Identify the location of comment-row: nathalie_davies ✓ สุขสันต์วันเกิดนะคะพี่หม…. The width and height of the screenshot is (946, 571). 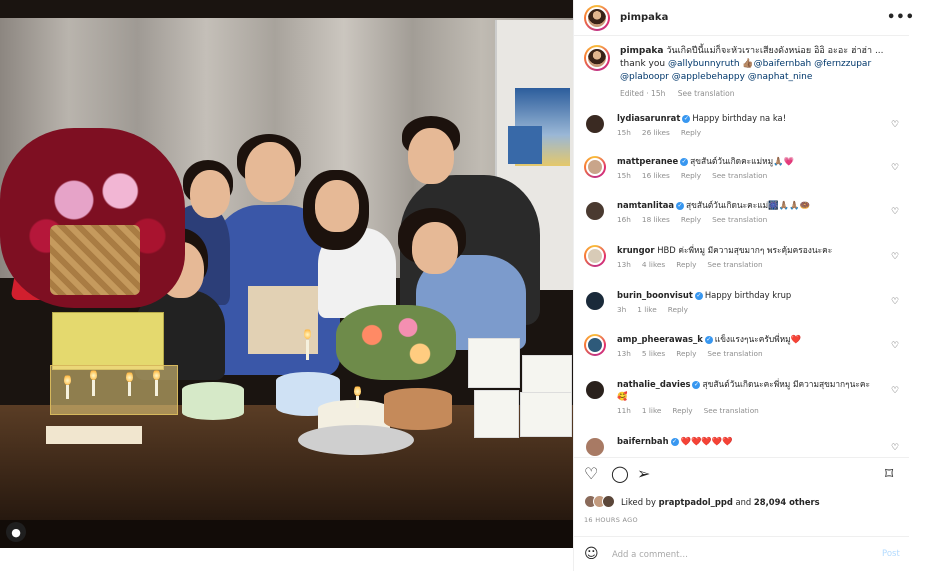
(746, 396).